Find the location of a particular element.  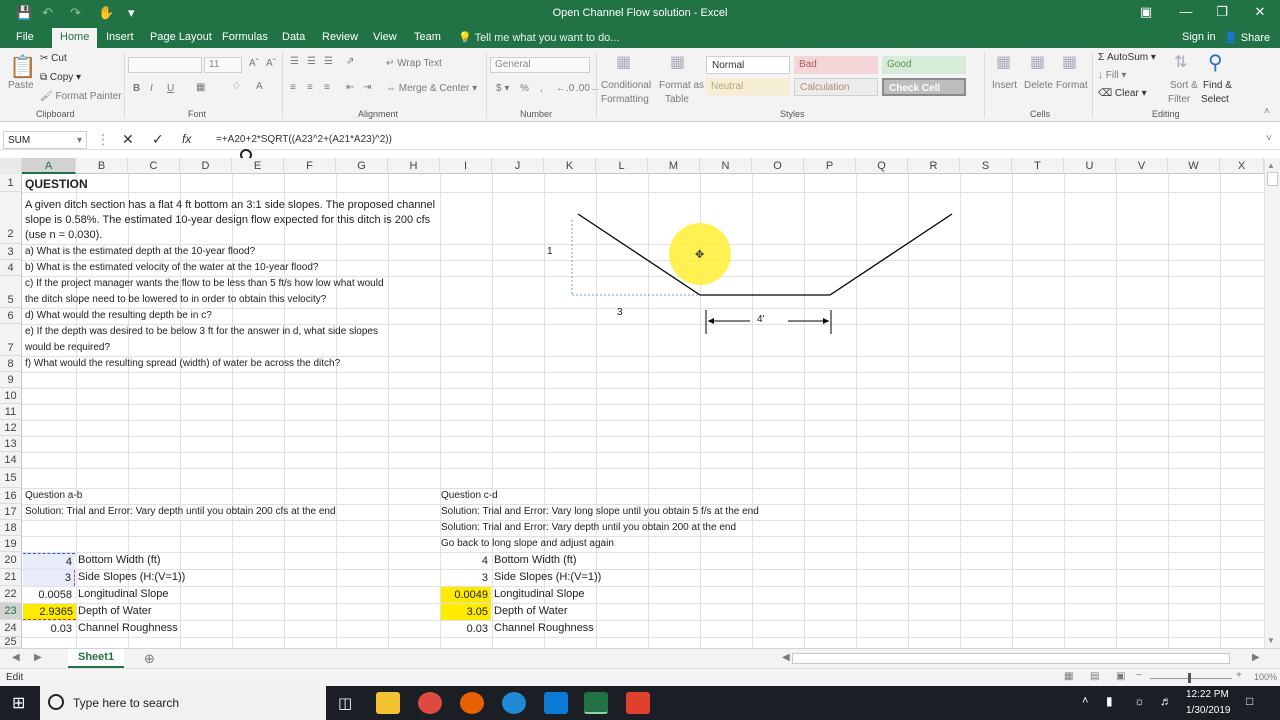

font-color-icon: A is located at coordinates (259, 86).